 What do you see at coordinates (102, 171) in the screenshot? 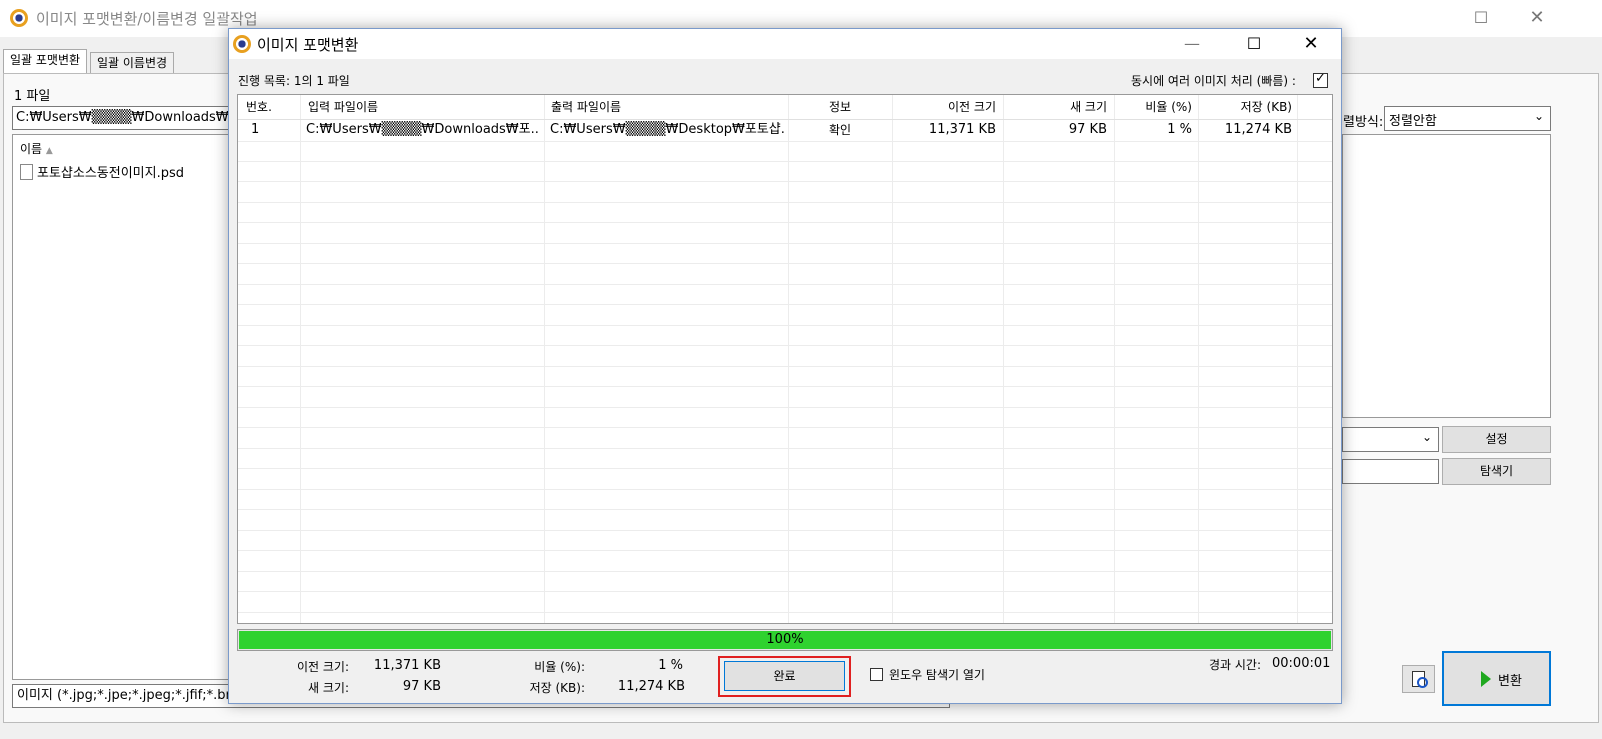
I see `list-item: 포토샵소스동전이미지.psd` at bounding box center [102, 171].